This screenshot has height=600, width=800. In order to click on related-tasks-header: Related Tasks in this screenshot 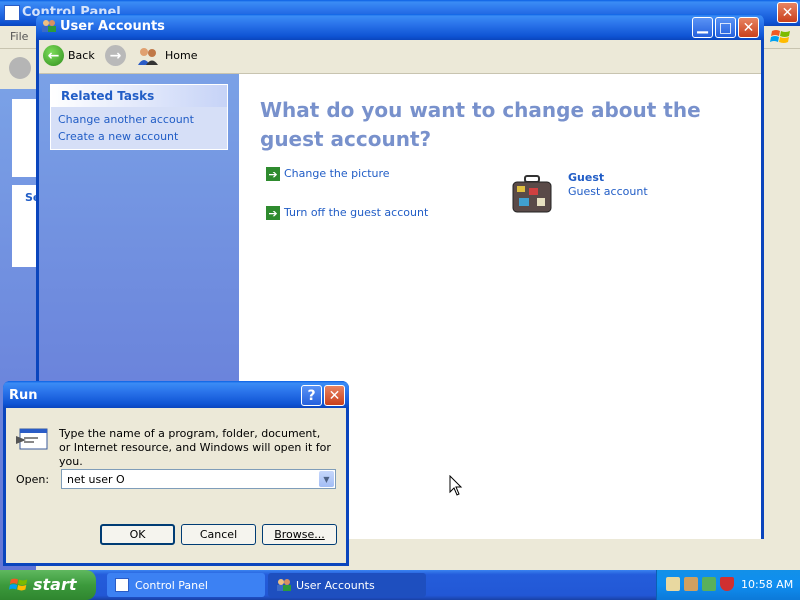, I will do `click(139, 96)`.